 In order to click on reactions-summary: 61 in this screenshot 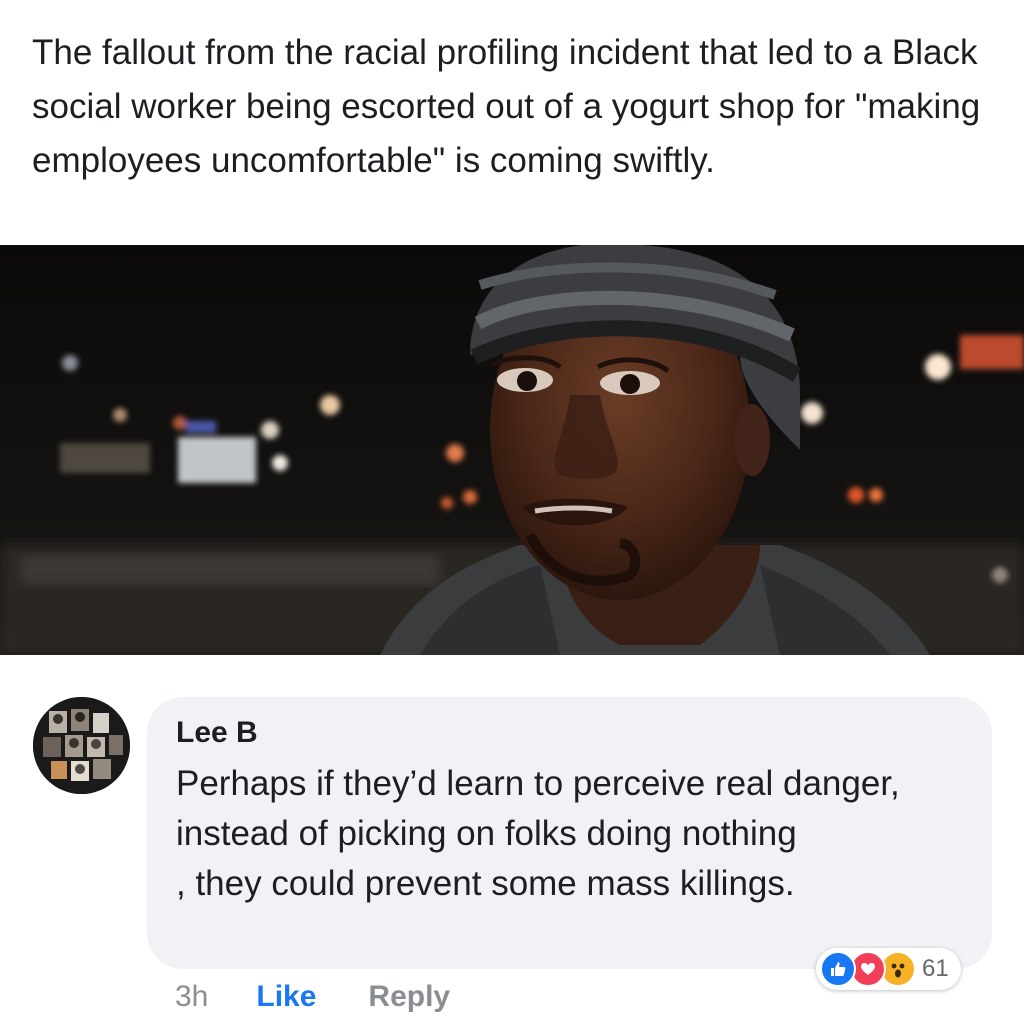, I will do `click(888, 969)`.